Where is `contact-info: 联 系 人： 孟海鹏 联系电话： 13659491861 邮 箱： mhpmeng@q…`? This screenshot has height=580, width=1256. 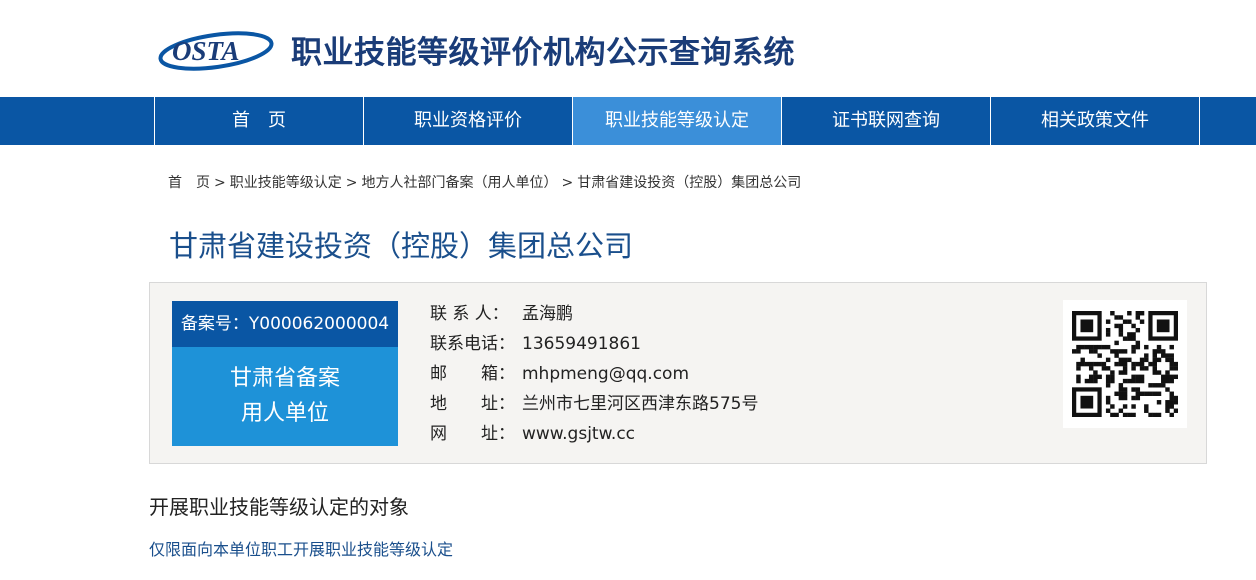
contact-info: 联 系 人： 孟海鹏 联系电话： 13659491861 邮 箱： mhpmeng@q… is located at coordinates (594, 374).